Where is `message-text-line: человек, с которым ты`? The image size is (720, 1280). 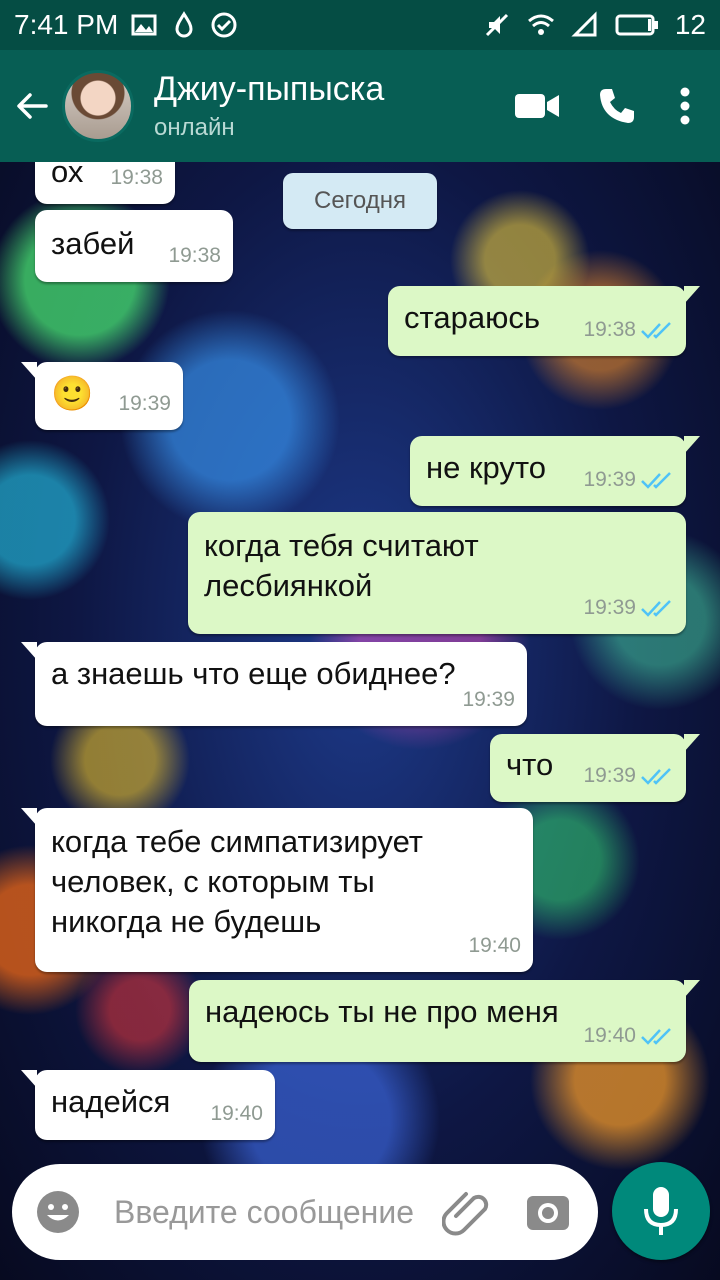
message-text-line: человек, с которым ты is located at coordinates (213, 881).